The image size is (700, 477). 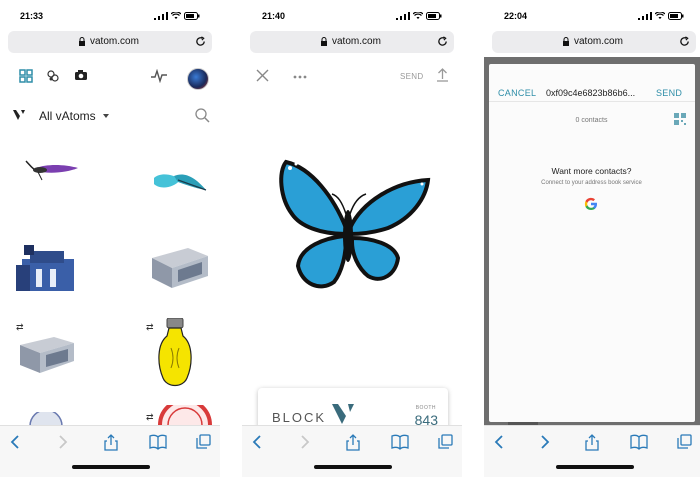 What do you see at coordinates (47, 268) in the screenshot?
I see `vatom-item-building-blue` at bounding box center [47, 268].